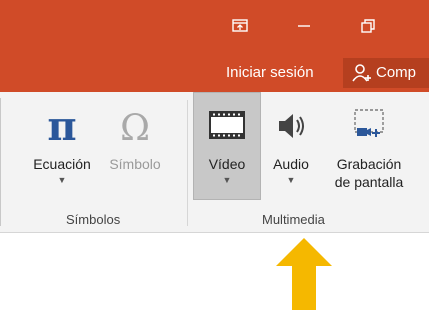 The image size is (429, 317). Describe the element at coordinates (369, 164) in the screenshot. I see `screen-recording-label-line1: Grabación` at that location.